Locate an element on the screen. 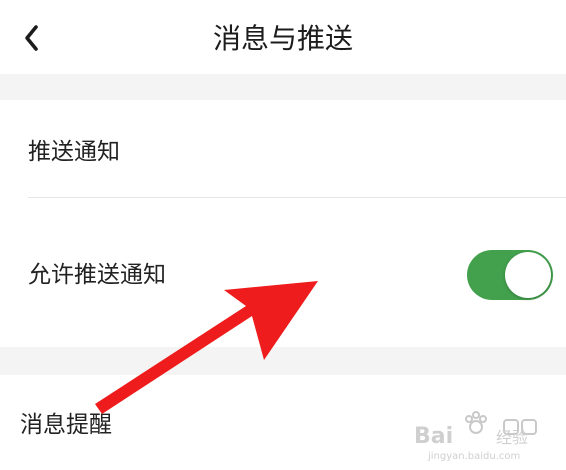  push-notification-label: 推送通知 is located at coordinates (74, 152).